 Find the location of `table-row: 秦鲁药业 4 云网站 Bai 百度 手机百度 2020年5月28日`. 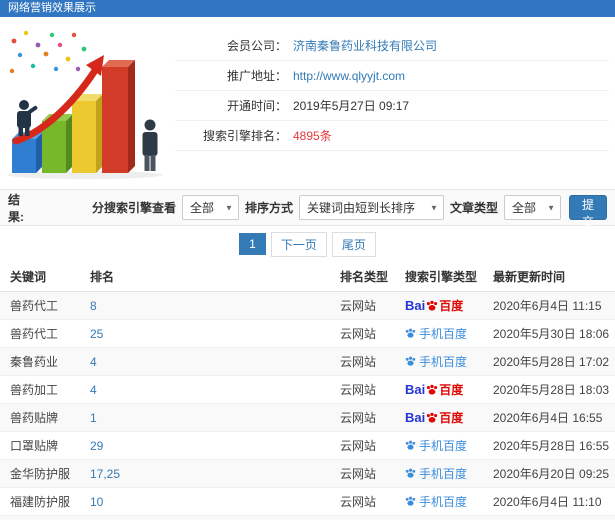

table-row: 秦鲁药业 4 云网站 Bai 百度 手机百度 2020年5月28日 is located at coordinates (307, 361).